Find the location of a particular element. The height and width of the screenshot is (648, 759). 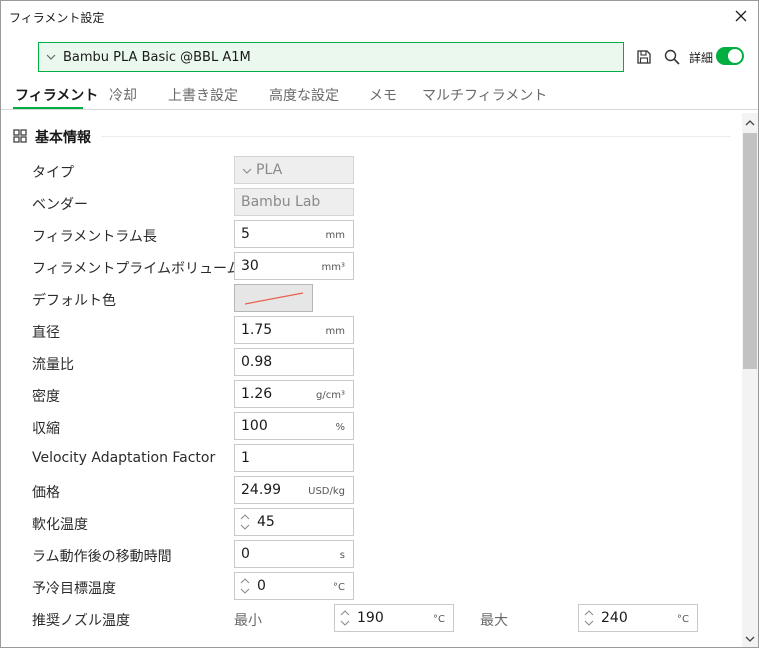

no-color-swatch-icon is located at coordinates (274, 298).